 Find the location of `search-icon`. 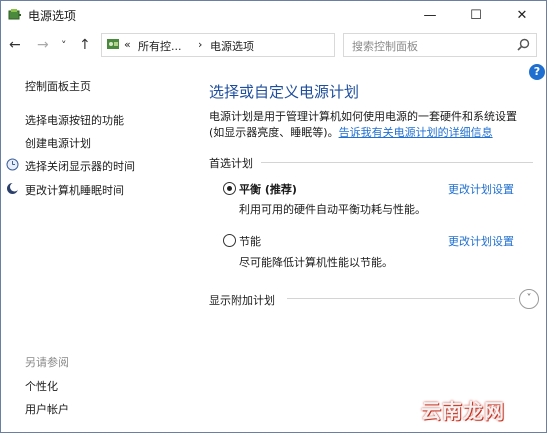

search-icon is located at coordinates (523, 44).